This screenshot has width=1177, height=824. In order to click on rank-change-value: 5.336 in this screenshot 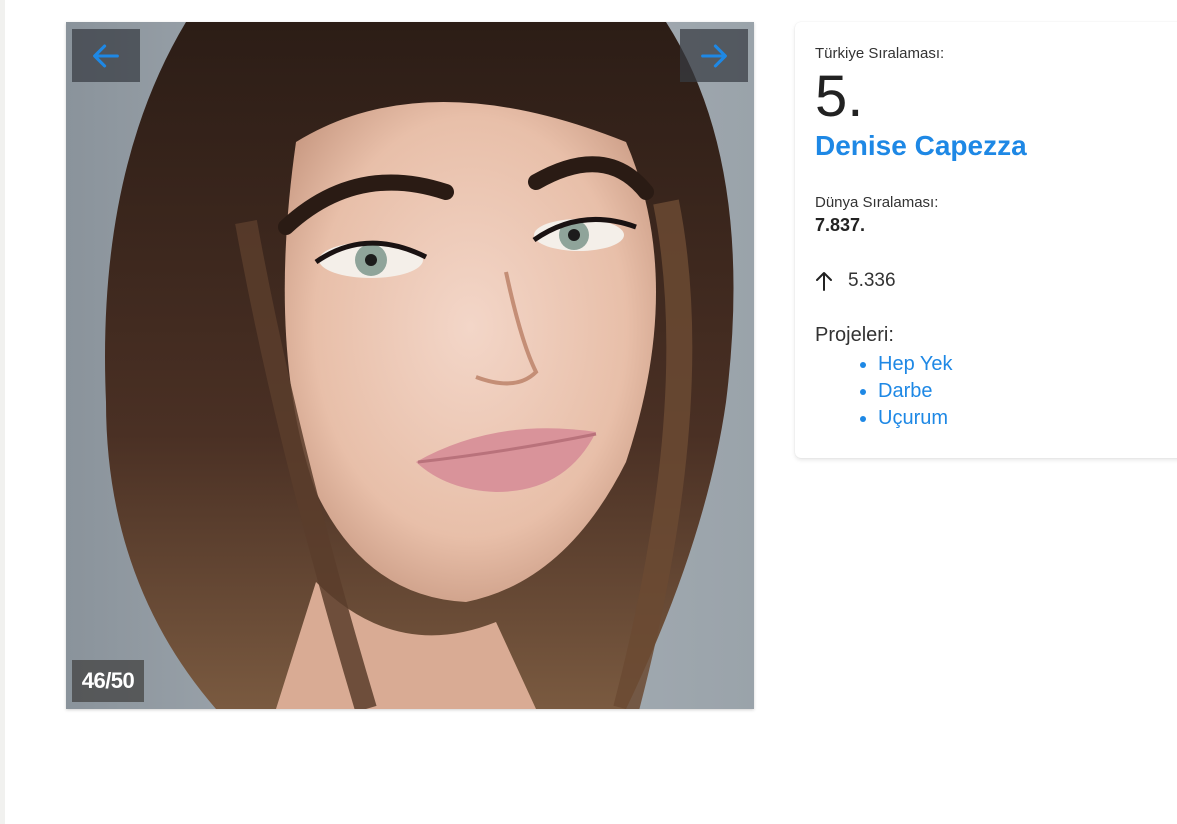, I will do `click(872, 280)`.